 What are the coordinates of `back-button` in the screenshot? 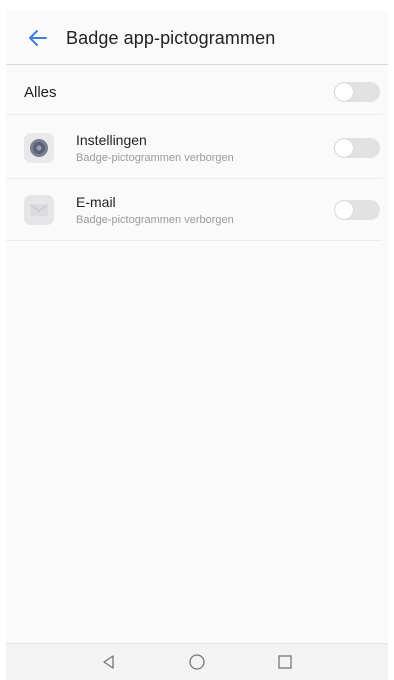 It's located at (38, 38).